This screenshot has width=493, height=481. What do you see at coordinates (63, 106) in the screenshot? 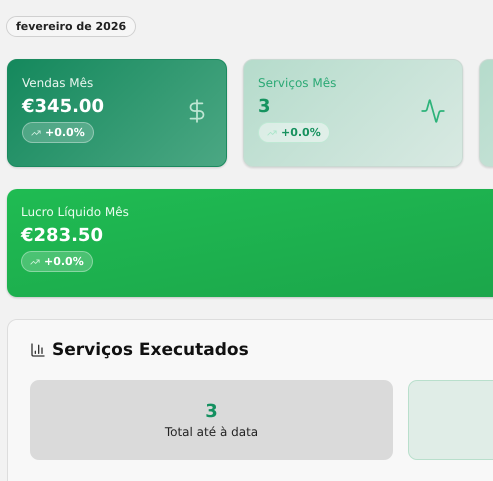
I see `card-value: €345.00` at bounding box center [63, 106].